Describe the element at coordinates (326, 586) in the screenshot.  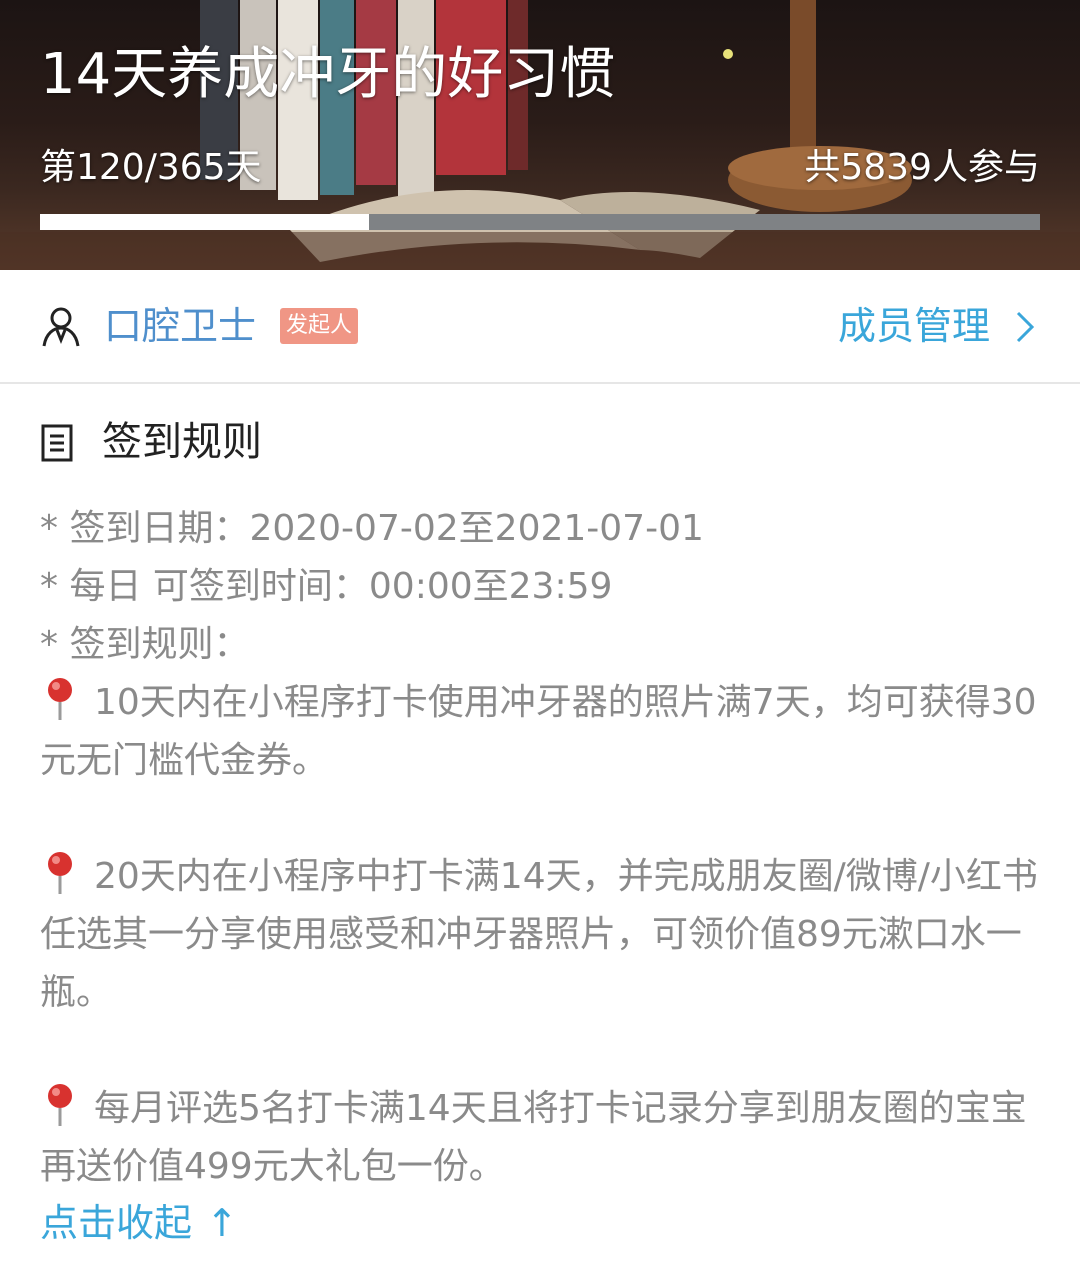
I see `daily-checkin-time: * 每日 可签到时间：00:00至23:59` at that location.